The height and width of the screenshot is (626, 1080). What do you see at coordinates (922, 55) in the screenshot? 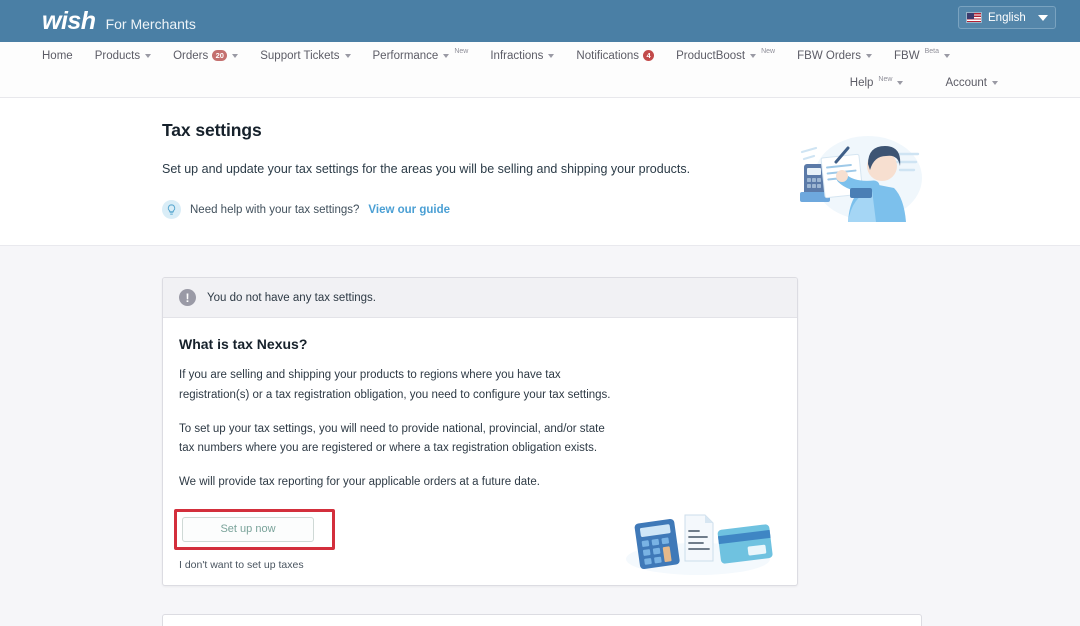
I see `nav-item-fbw: FBW Beta` at bounding box center [922, 55].